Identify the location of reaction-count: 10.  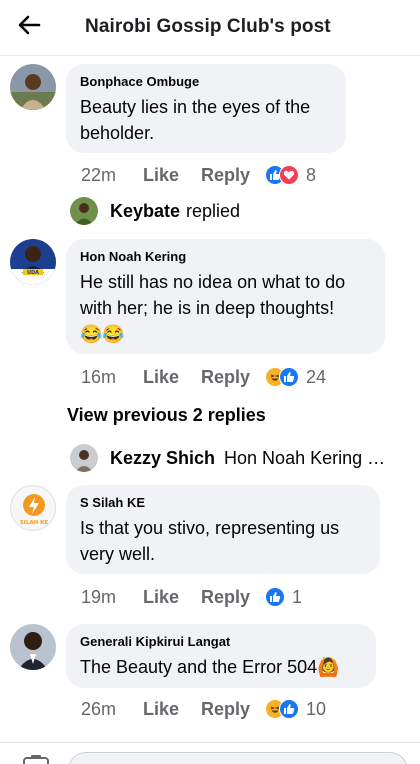
(316, 708).